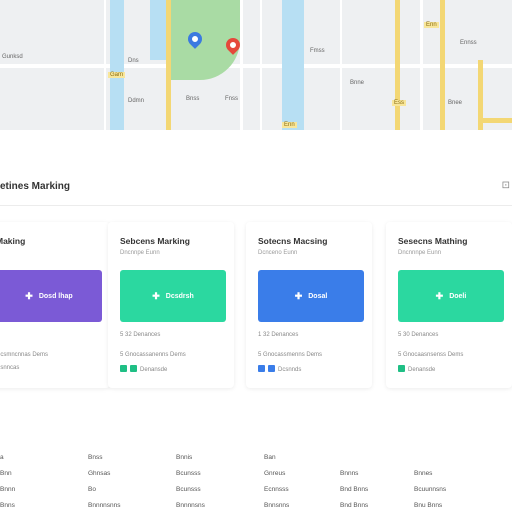 This screenshot has height=514, width=512. I want to click on map-label: Fmss, so click(317, 51).